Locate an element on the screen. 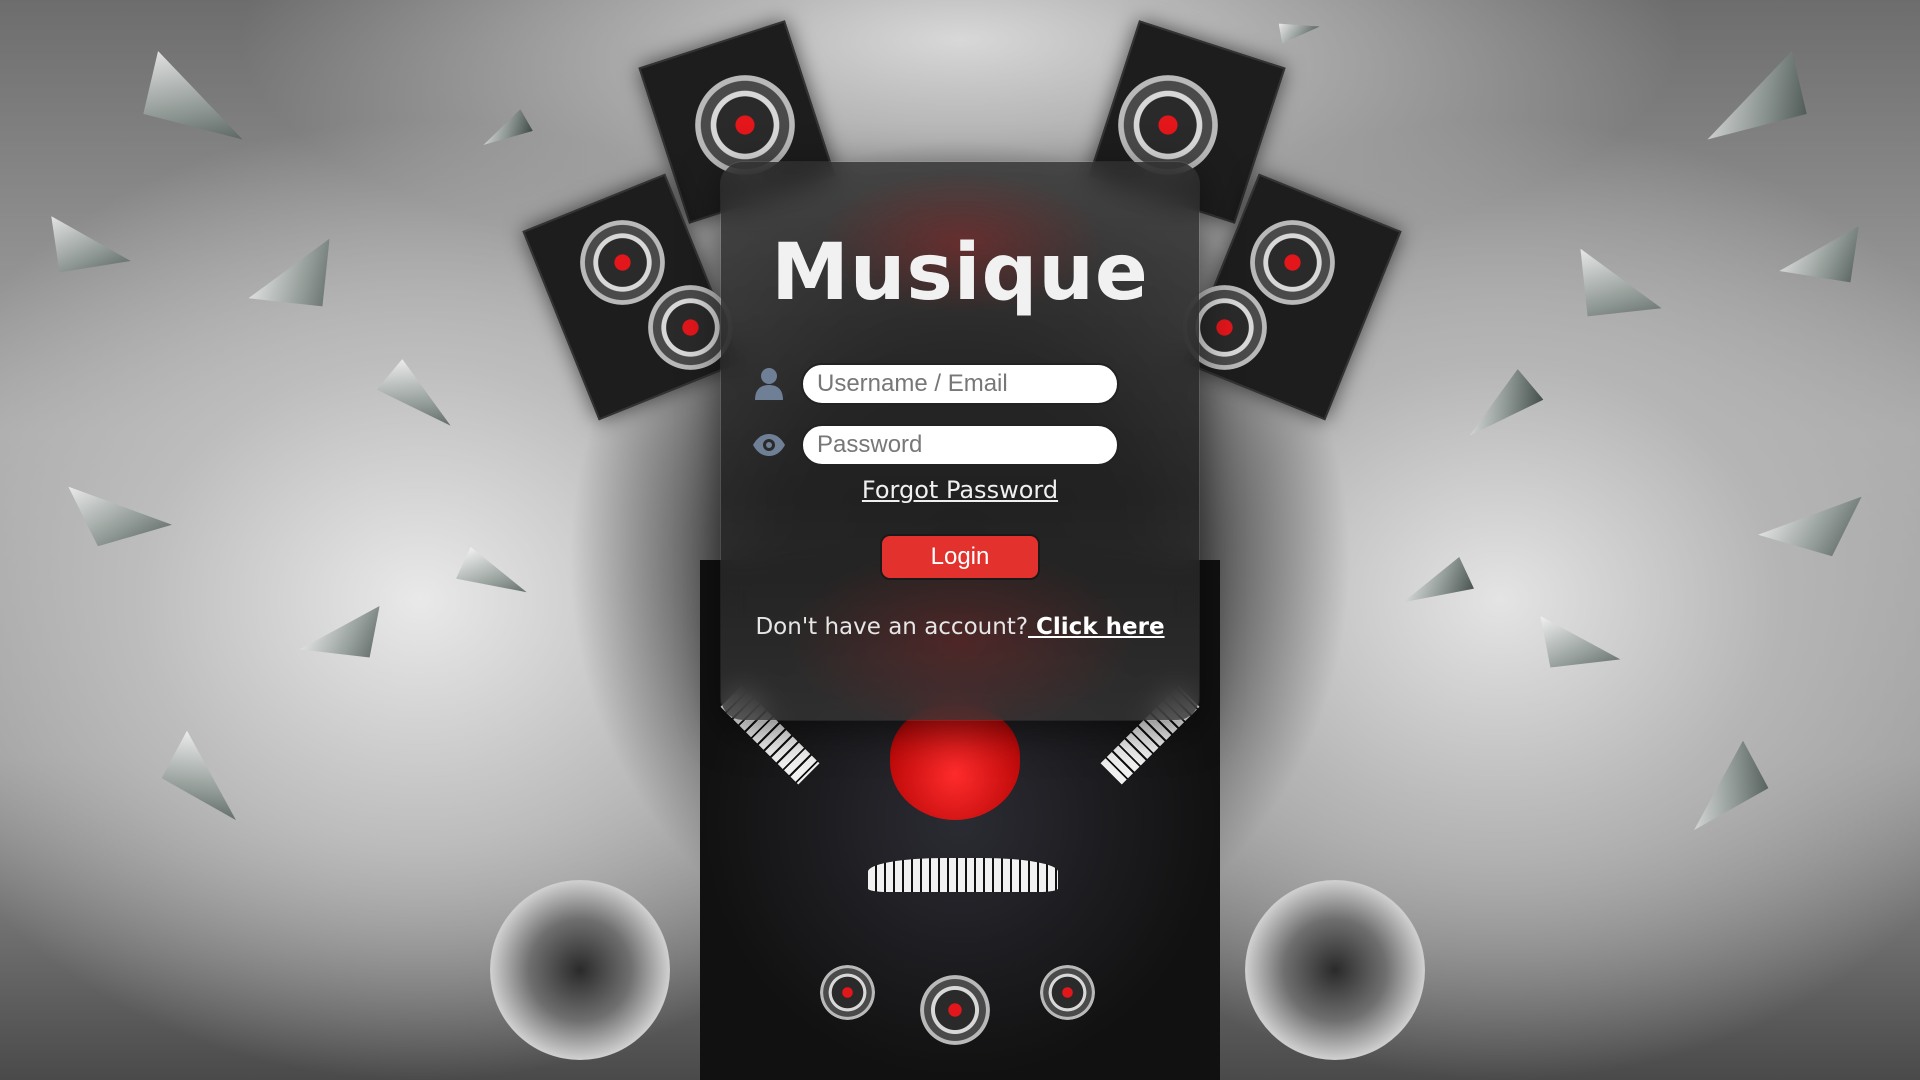 This screenshot has width=1920, height=1080. username-row is located at coordinates (935, 384).